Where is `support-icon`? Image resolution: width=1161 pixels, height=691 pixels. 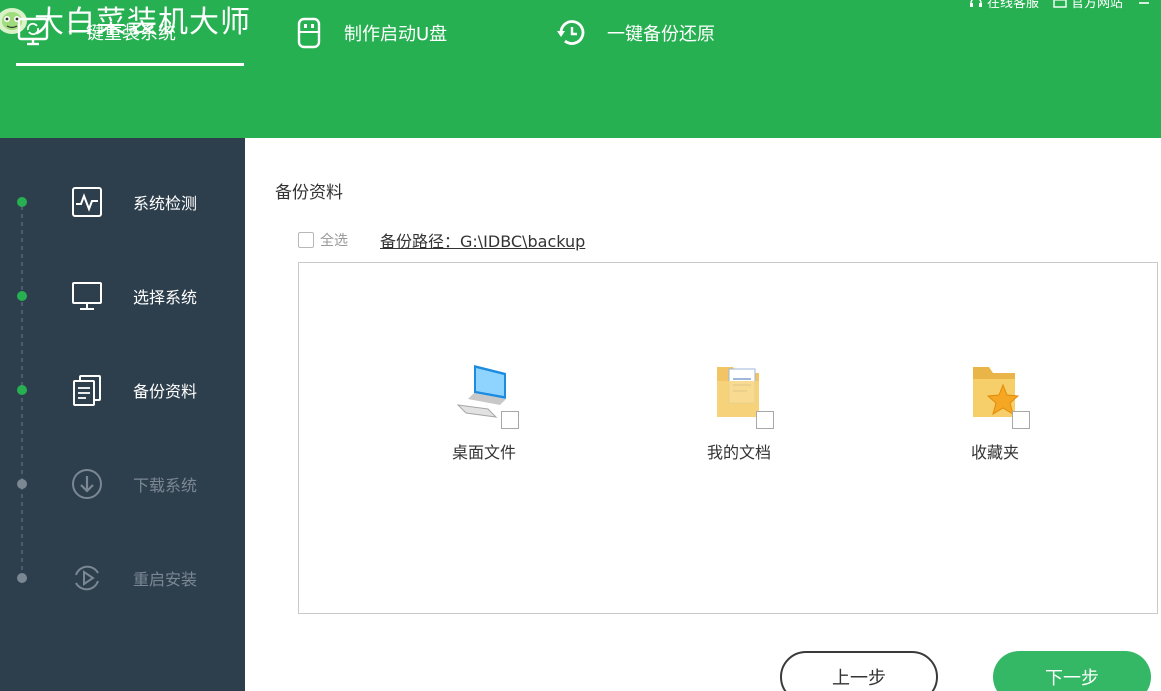
support-icon is located at coordinates (975, 3).